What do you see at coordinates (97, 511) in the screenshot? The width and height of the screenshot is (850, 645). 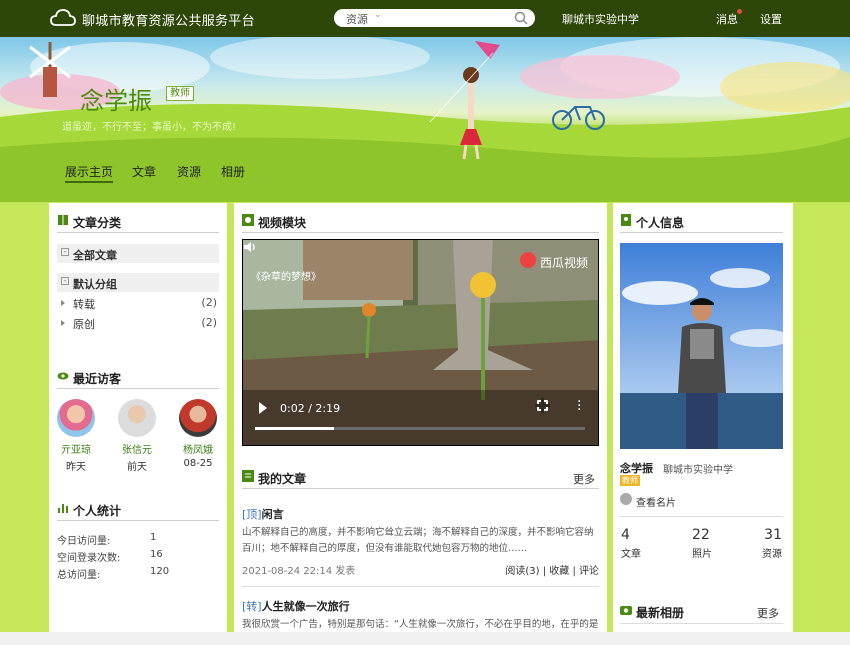 I see `stats-title: 个人统计` at bounding box center [97, 511].